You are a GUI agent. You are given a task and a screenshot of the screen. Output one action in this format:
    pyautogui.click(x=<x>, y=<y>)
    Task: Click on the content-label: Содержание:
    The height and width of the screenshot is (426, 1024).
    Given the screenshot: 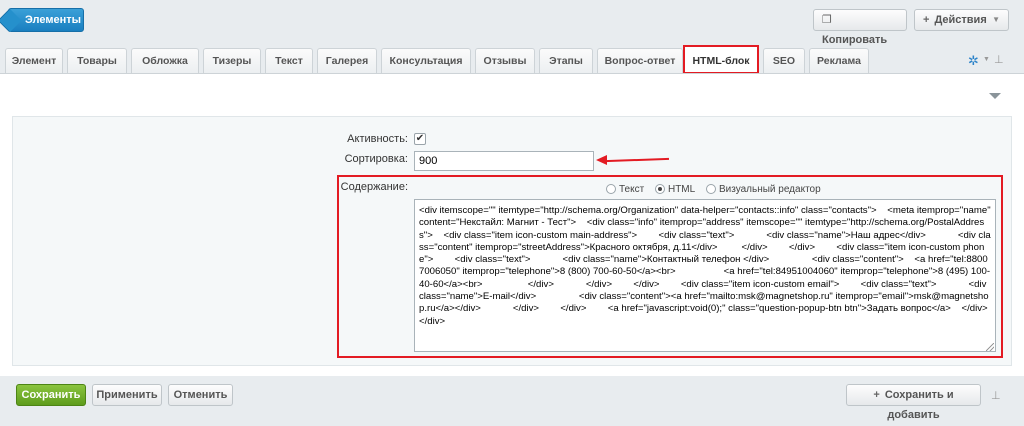 What is the action you would take?
    pyautogui.click(x=374, y=187)
    